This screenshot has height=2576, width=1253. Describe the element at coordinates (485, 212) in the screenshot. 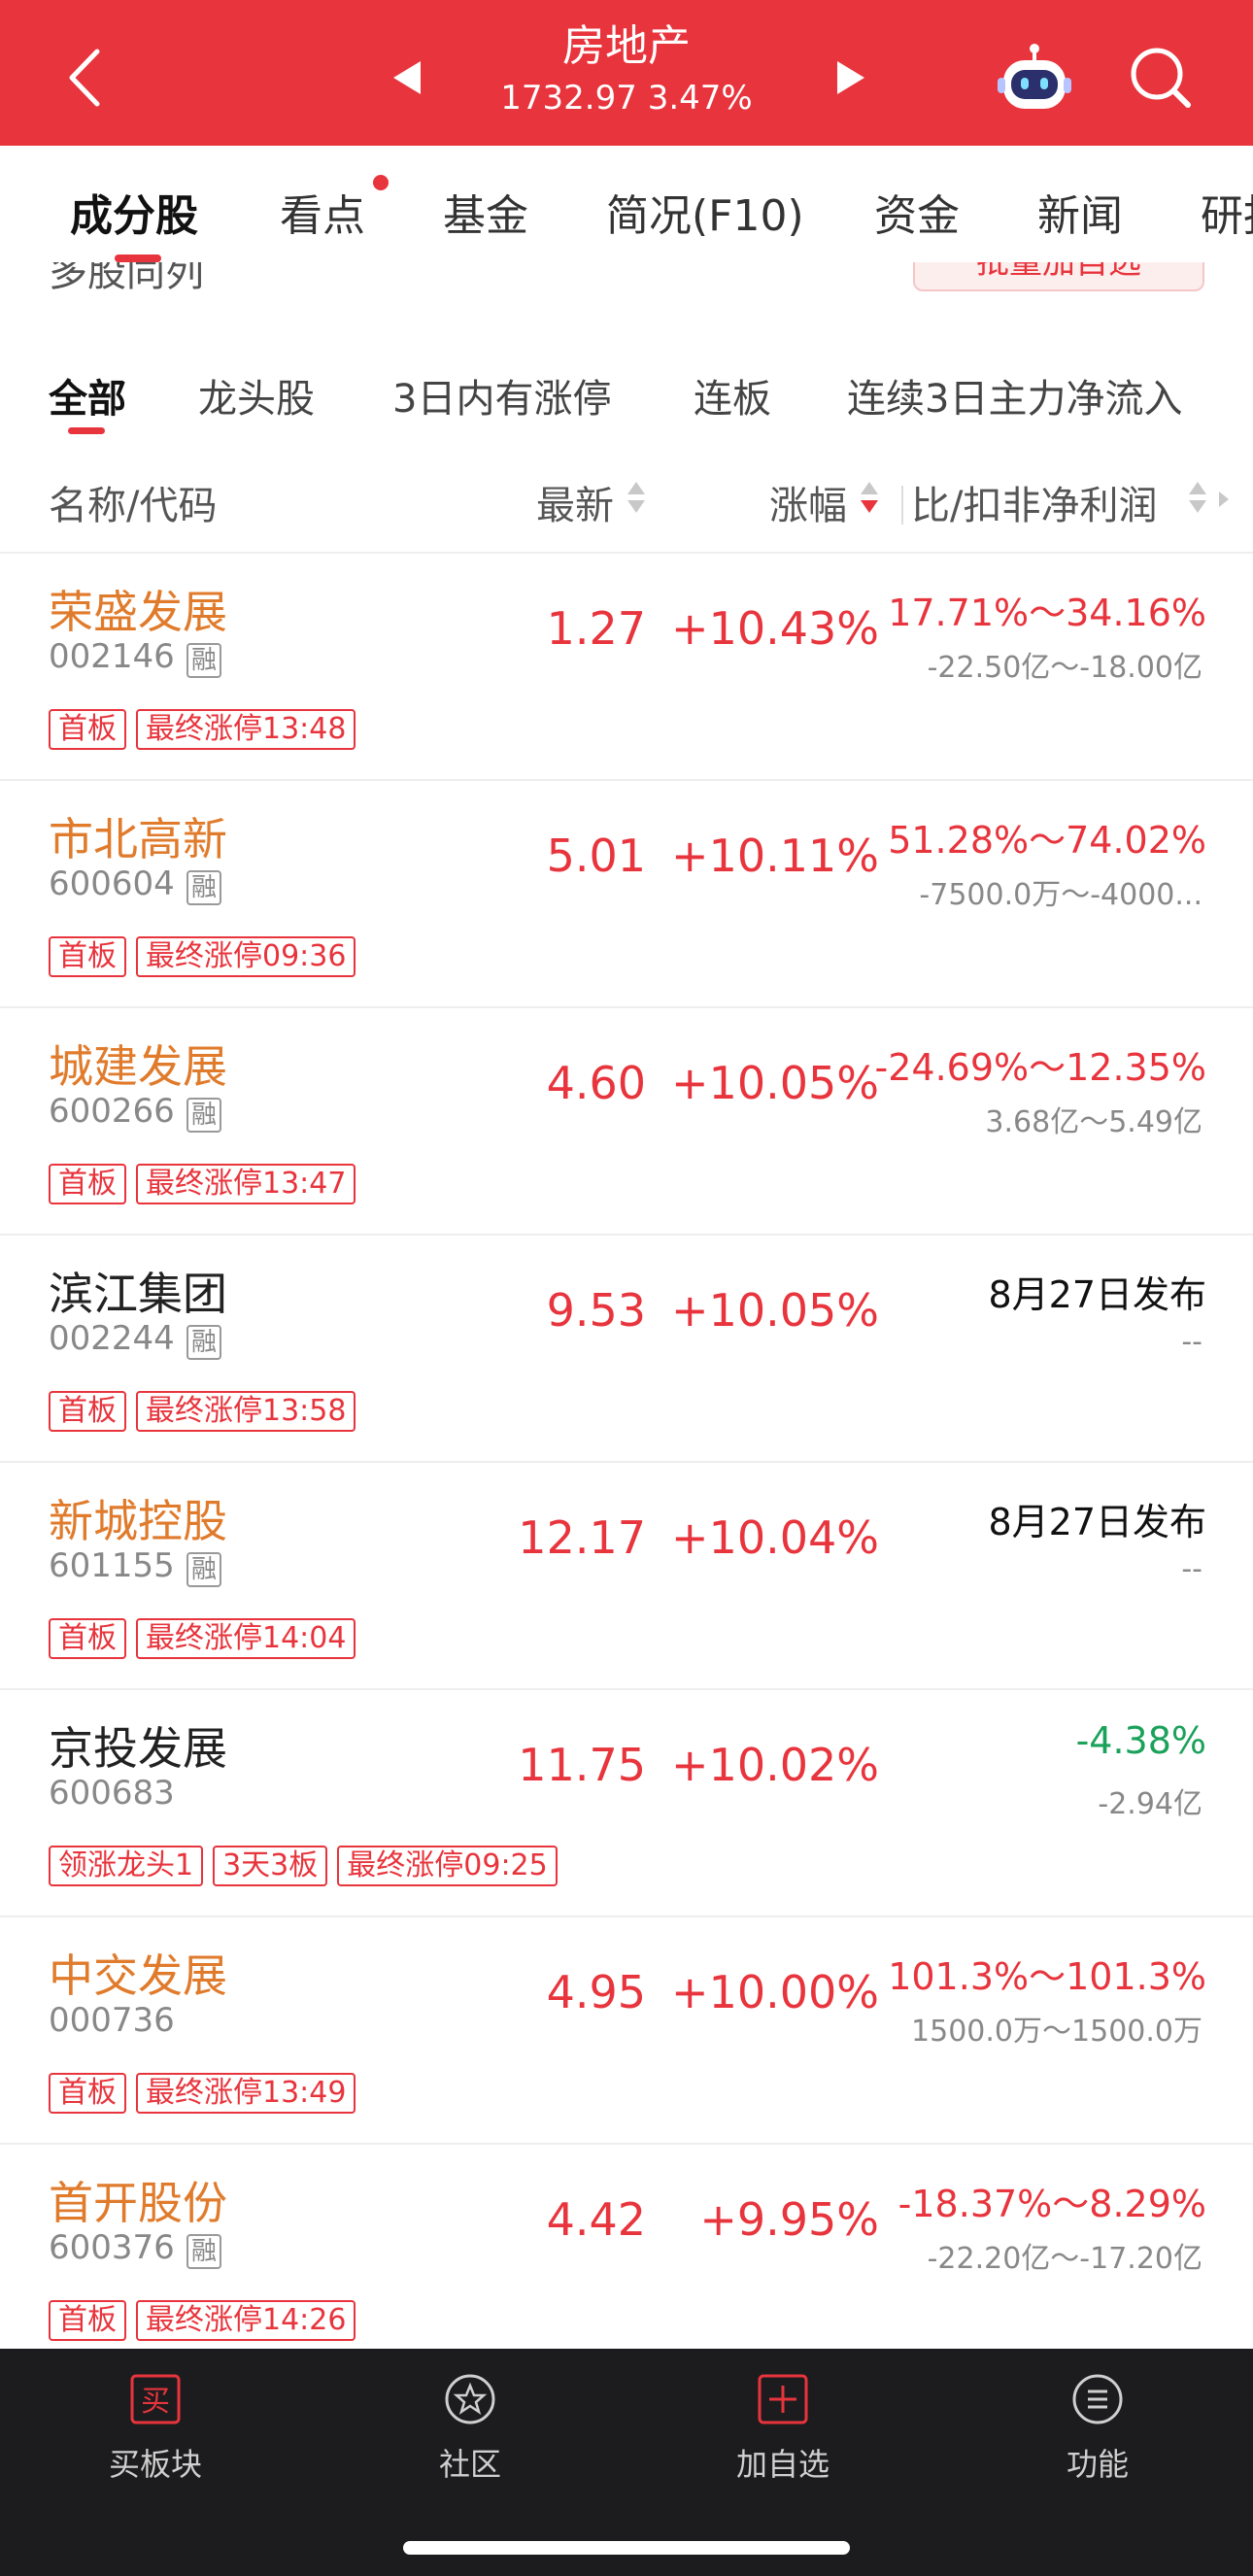

I see `tab-funds: 基金` at that location.